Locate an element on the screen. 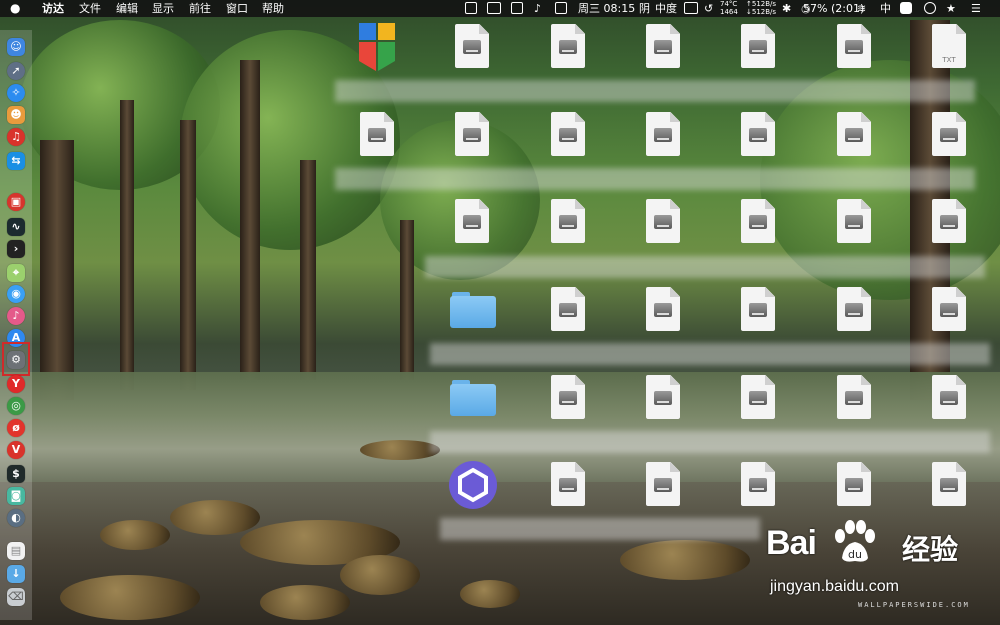 The width and height of the screenshot is (1000, 625). vivaldi-icon: V is located at coordinates (16, 450).